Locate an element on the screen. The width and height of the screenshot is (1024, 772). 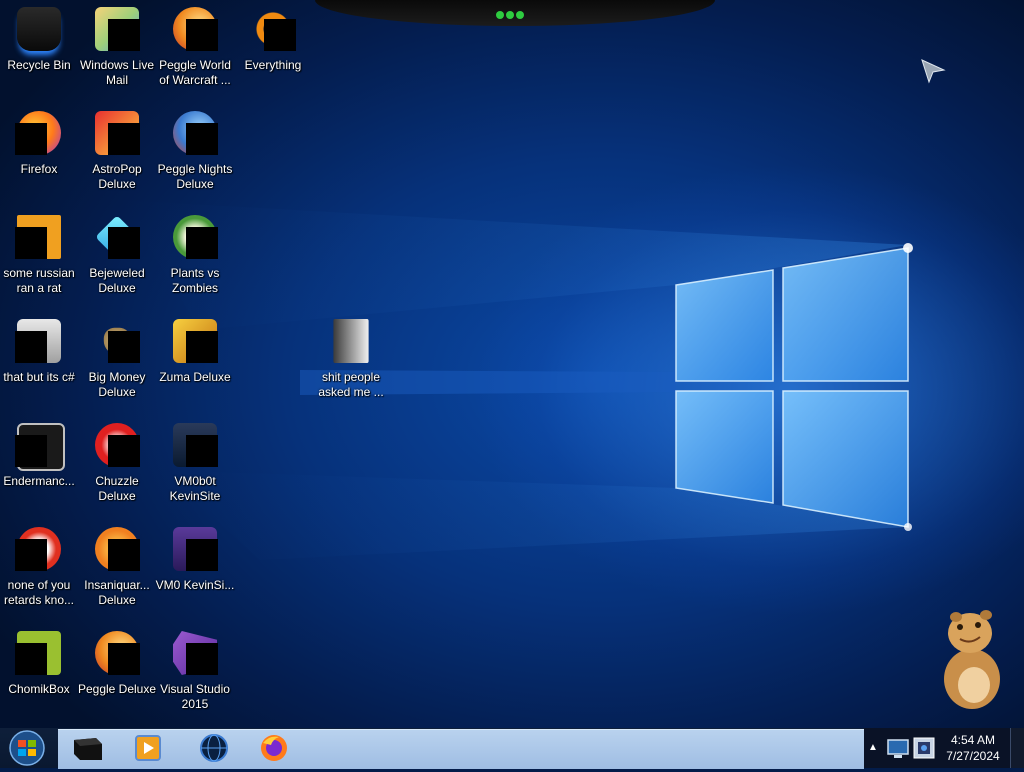
icon-label: Plants vs Zombies is located at coordinates (195, 280).